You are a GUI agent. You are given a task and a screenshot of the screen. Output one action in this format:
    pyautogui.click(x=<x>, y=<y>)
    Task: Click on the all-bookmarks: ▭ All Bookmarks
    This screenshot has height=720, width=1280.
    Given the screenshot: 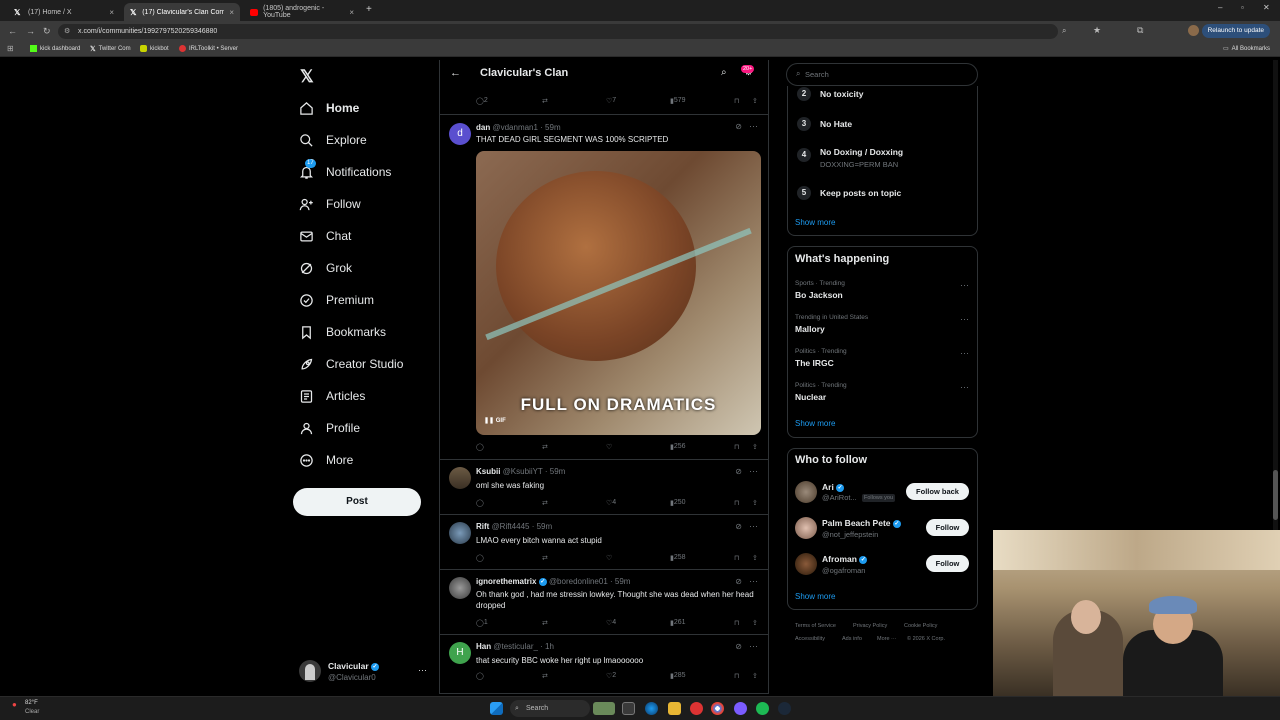 What is the action you would take?
    pyautogui.click(x=1246, y=49)
    